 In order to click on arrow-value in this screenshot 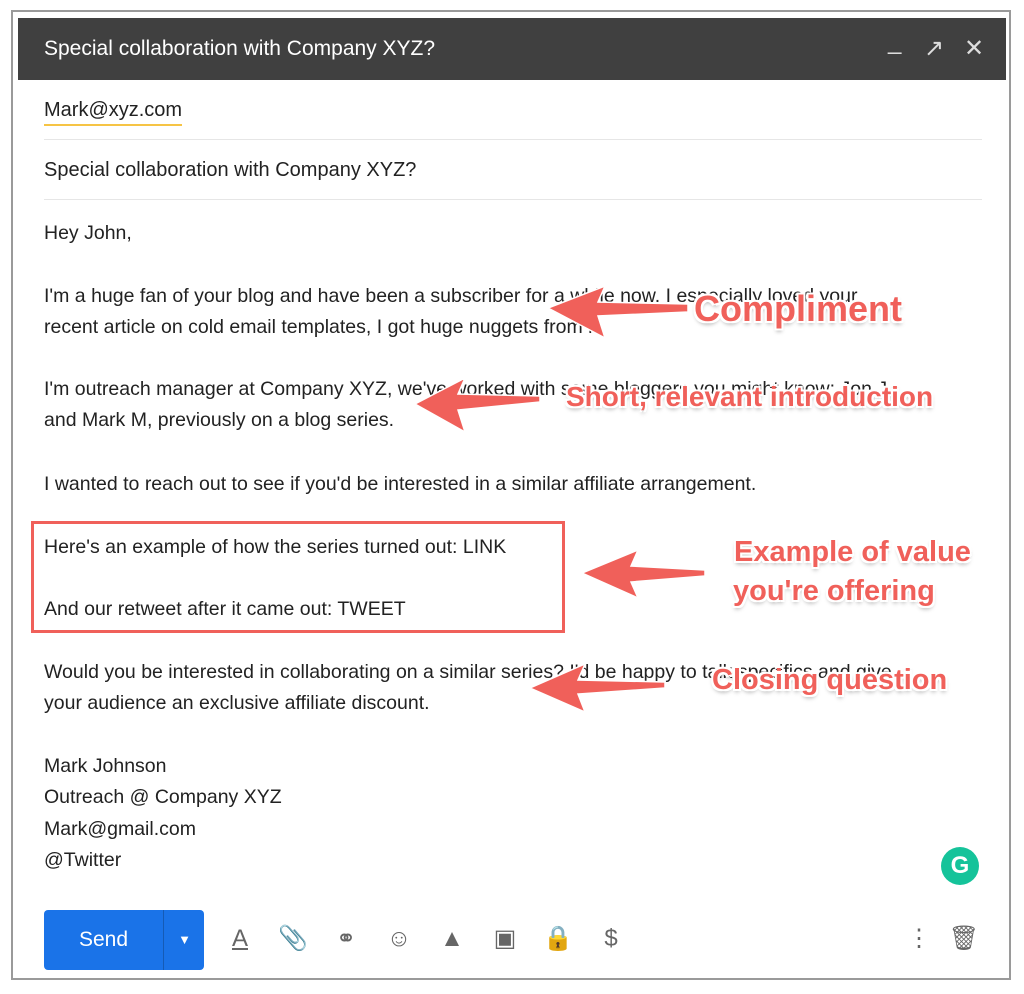, I will do `click(643, 574)`.